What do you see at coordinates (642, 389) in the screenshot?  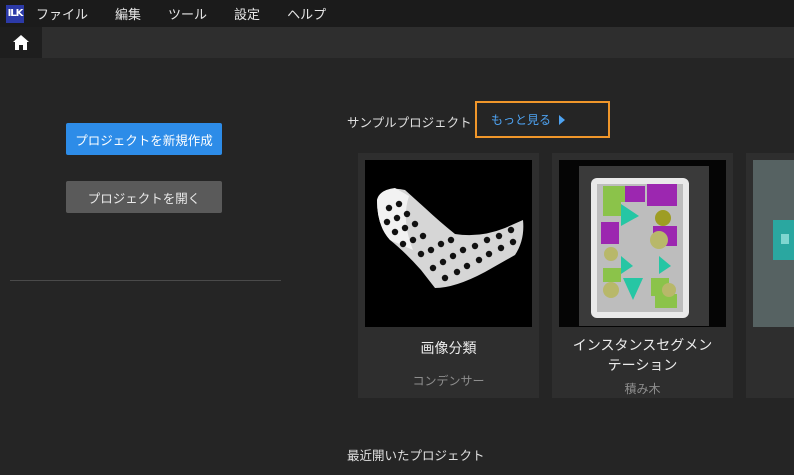 I see `card-subtitle: 積み木` at bounding box center [642, 389].